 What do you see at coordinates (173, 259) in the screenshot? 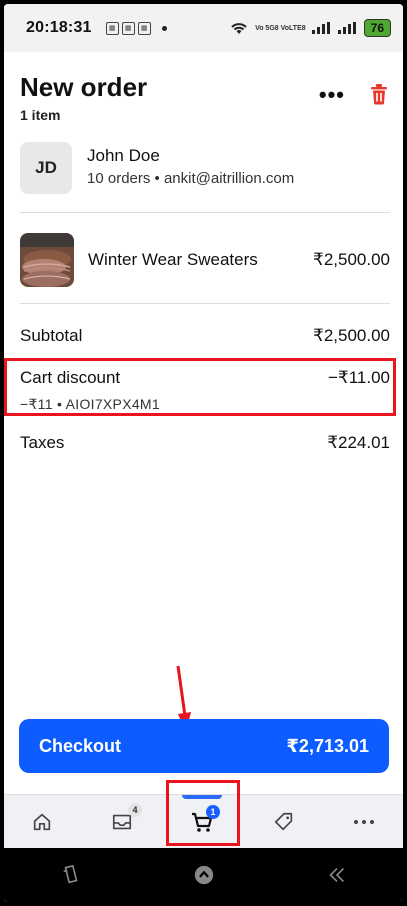
I see `product-name: Winter Wear Sweaters` at bounding box center [173, 259].